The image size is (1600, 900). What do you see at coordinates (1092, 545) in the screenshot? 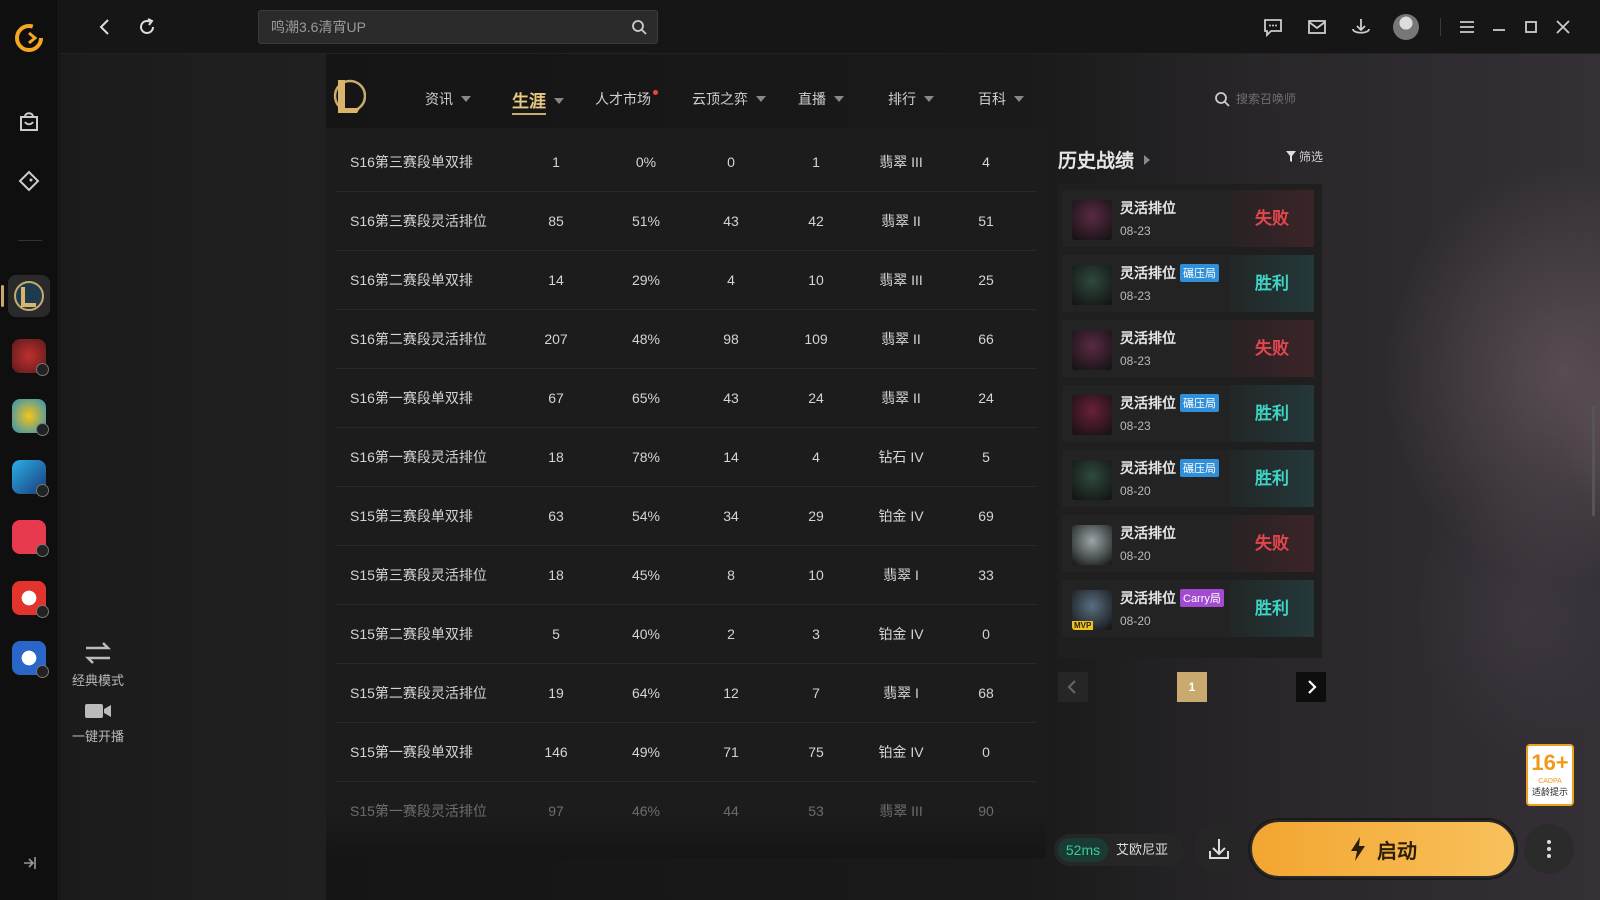
I see `champion-portrait` at bounding box center [1092, 545].